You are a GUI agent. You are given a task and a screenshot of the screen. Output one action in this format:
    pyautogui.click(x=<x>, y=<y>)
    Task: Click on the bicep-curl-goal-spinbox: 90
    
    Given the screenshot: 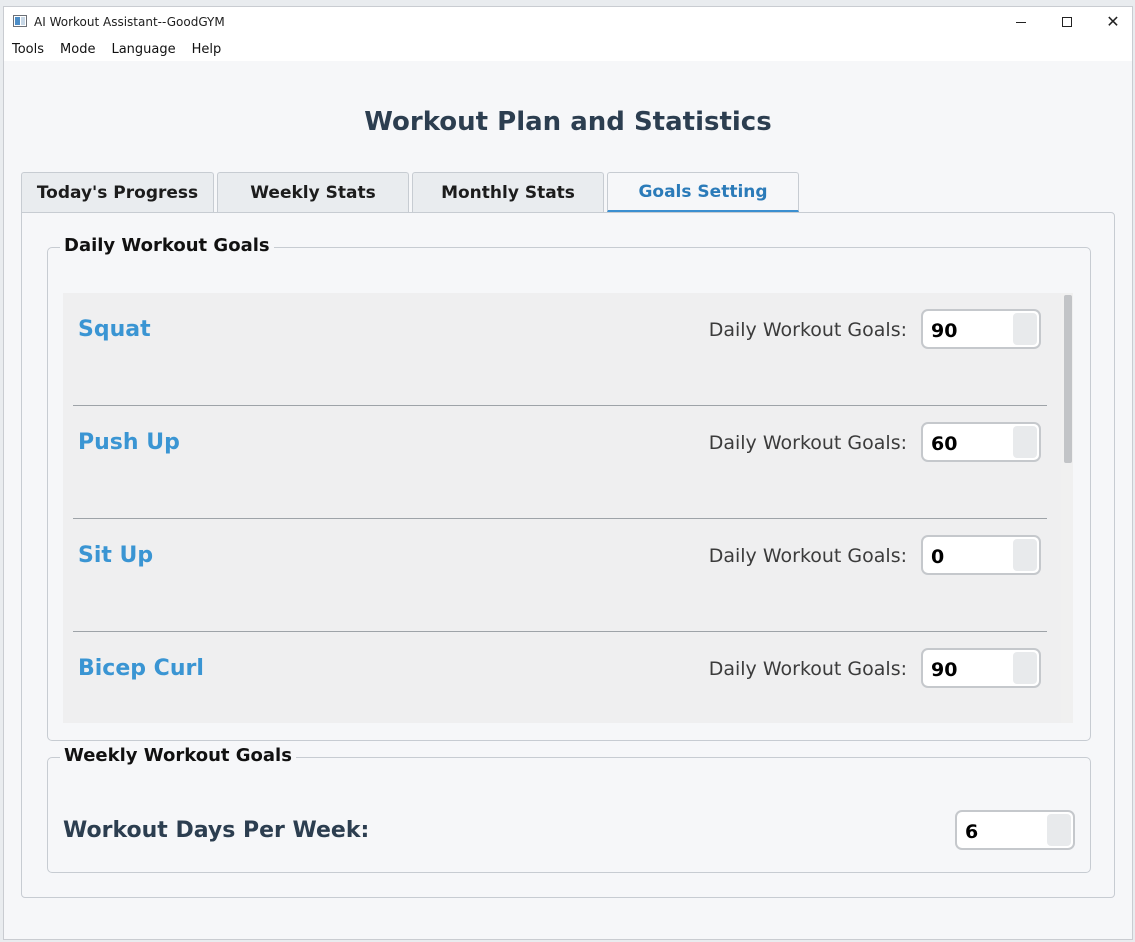 What is the action you would take?
    pyautogui.click(x=981, y=668)
    